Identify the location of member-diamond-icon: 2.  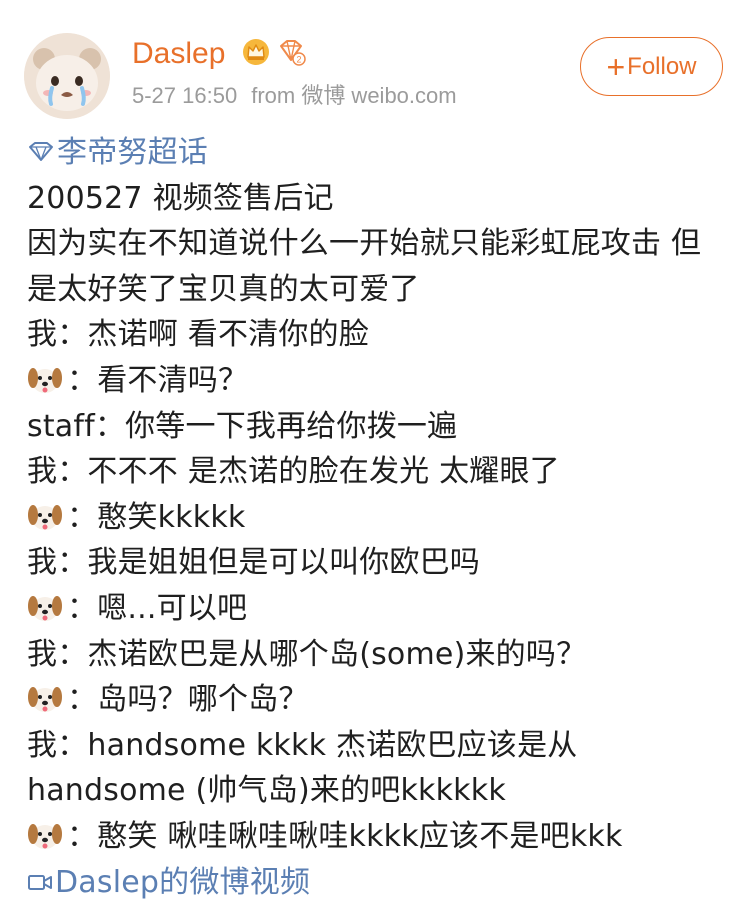
(293, 53).